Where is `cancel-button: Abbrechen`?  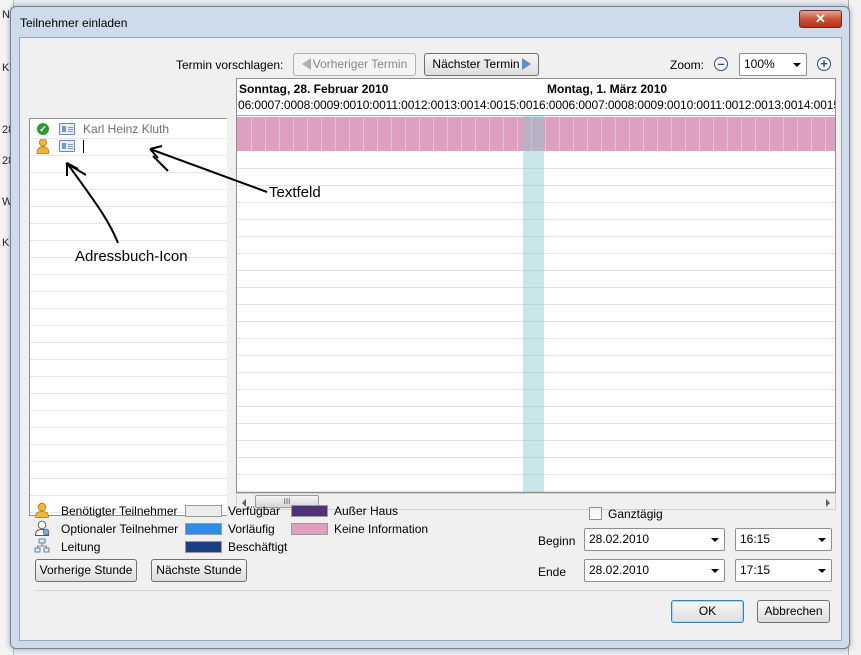 cancel-button: Abbrechen is located at coordinates (793, 611).